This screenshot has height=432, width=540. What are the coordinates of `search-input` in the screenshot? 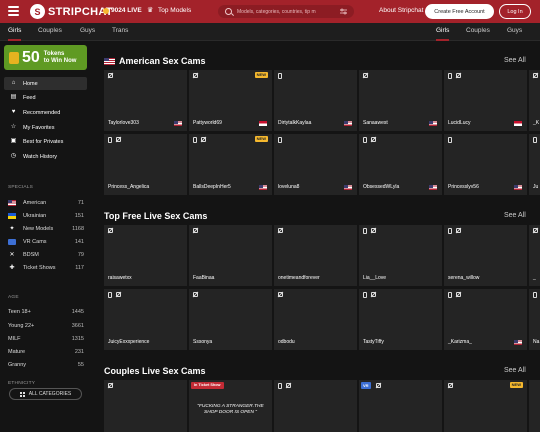 It's located at (287, 11).